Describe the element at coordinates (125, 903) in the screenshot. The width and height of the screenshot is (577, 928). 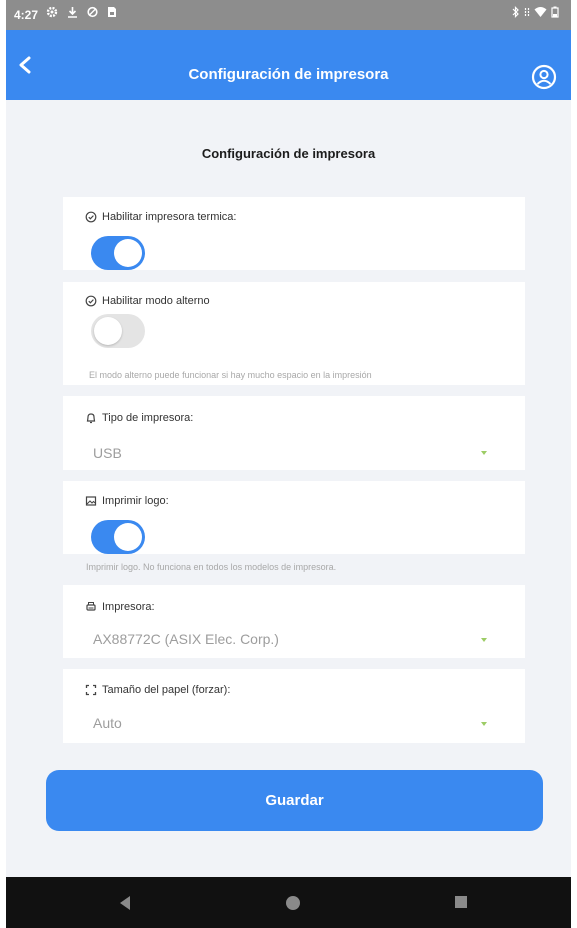
I see `nav-back-icon` at that location.